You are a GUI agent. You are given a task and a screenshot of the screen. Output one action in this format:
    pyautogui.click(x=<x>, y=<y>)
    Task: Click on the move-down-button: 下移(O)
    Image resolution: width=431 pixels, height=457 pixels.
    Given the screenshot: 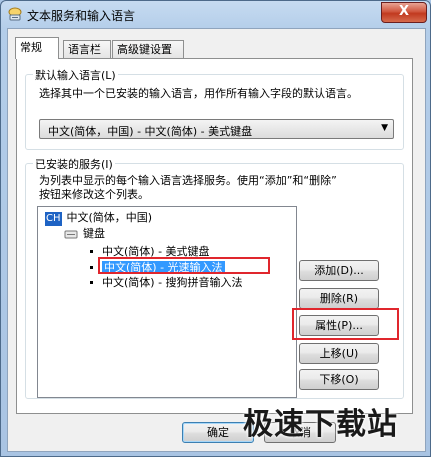 What is the action you would take?
    pyautogui.click(x=339, y=379)
    